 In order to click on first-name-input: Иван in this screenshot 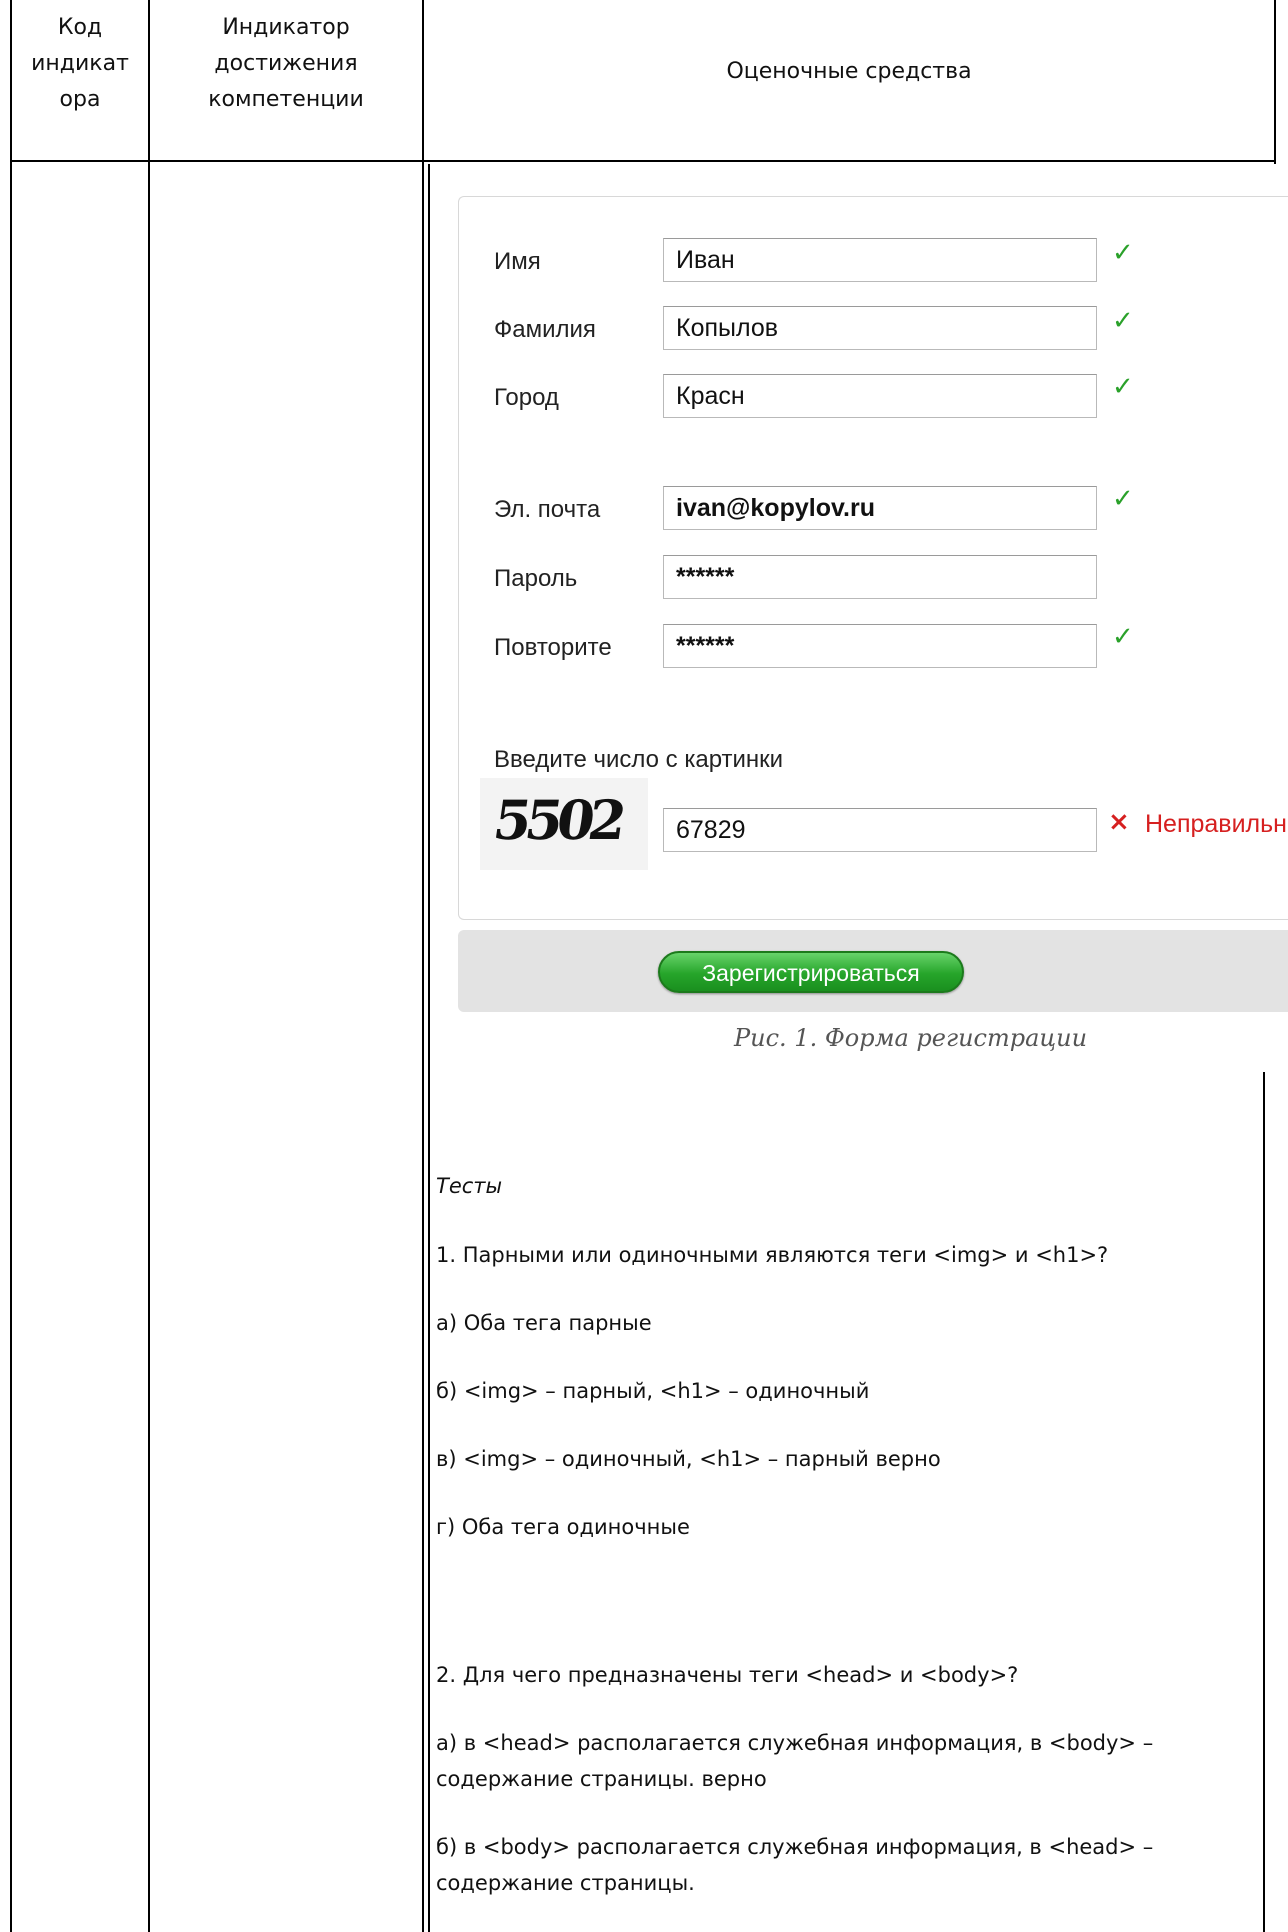, I will do `click(880, 260)`.